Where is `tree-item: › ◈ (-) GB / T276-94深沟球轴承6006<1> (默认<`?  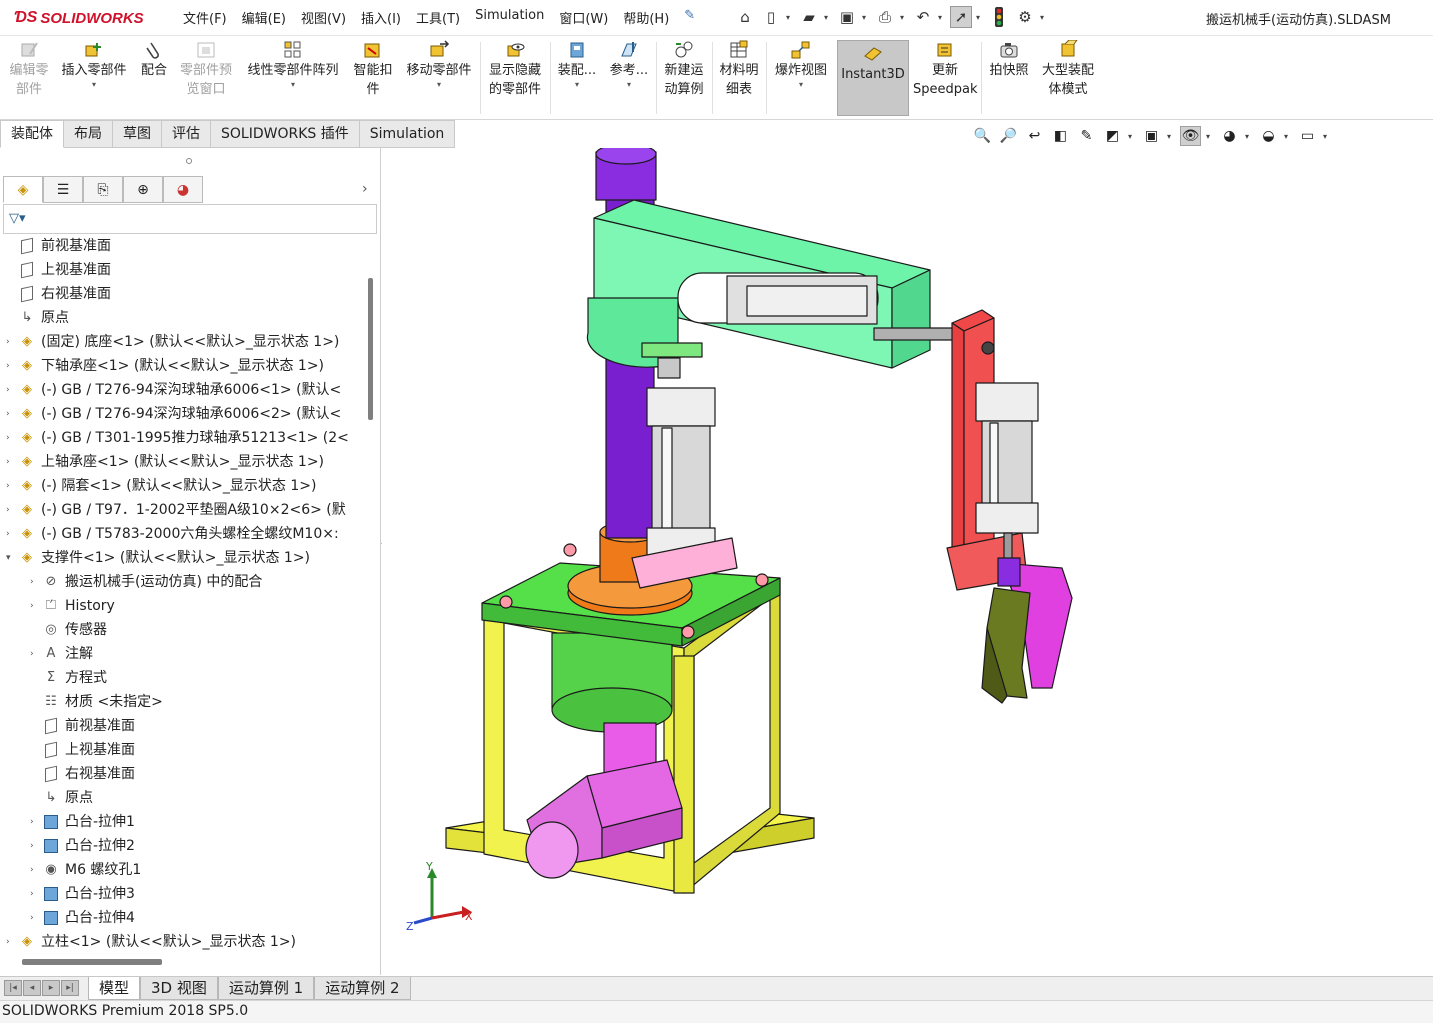 tree-item: › ◈ (-) GB / T276-94深沟球轴承6006<1> (默认< is located at coordinates (173, 390).